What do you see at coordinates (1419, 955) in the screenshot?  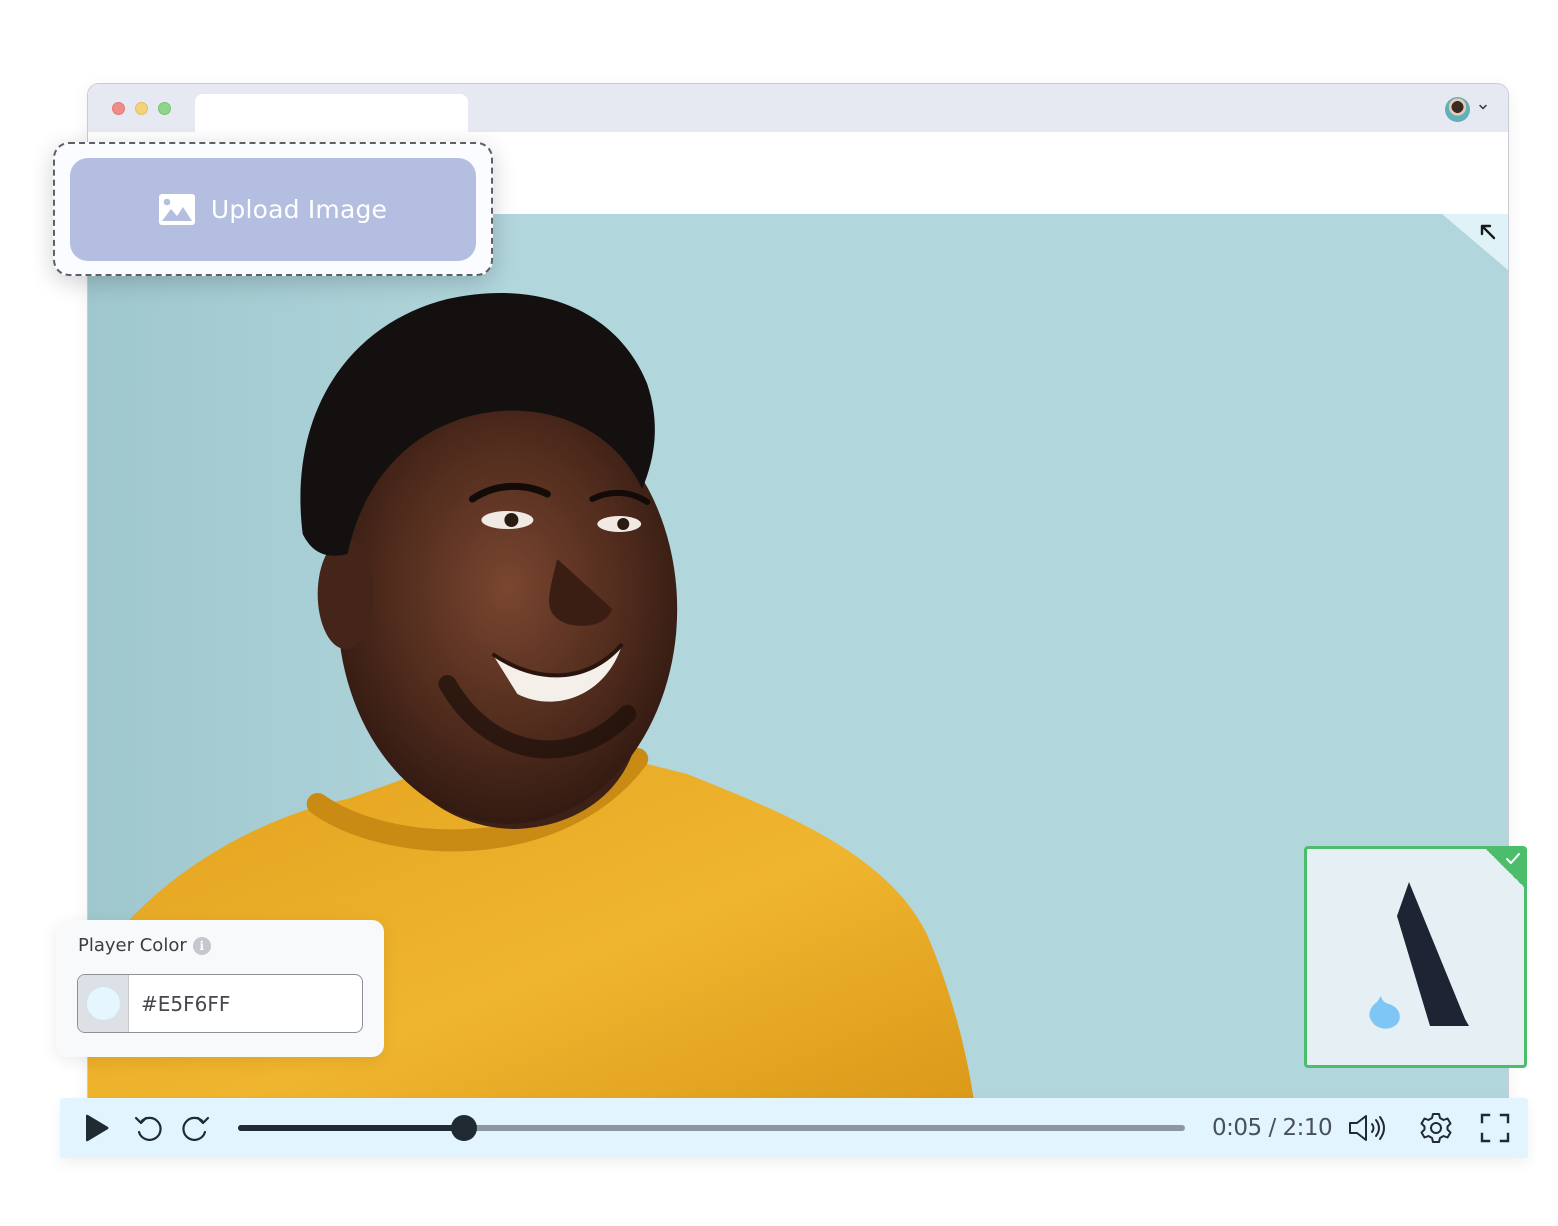 I see `brand-logo` at bounding box center [1419, 955].